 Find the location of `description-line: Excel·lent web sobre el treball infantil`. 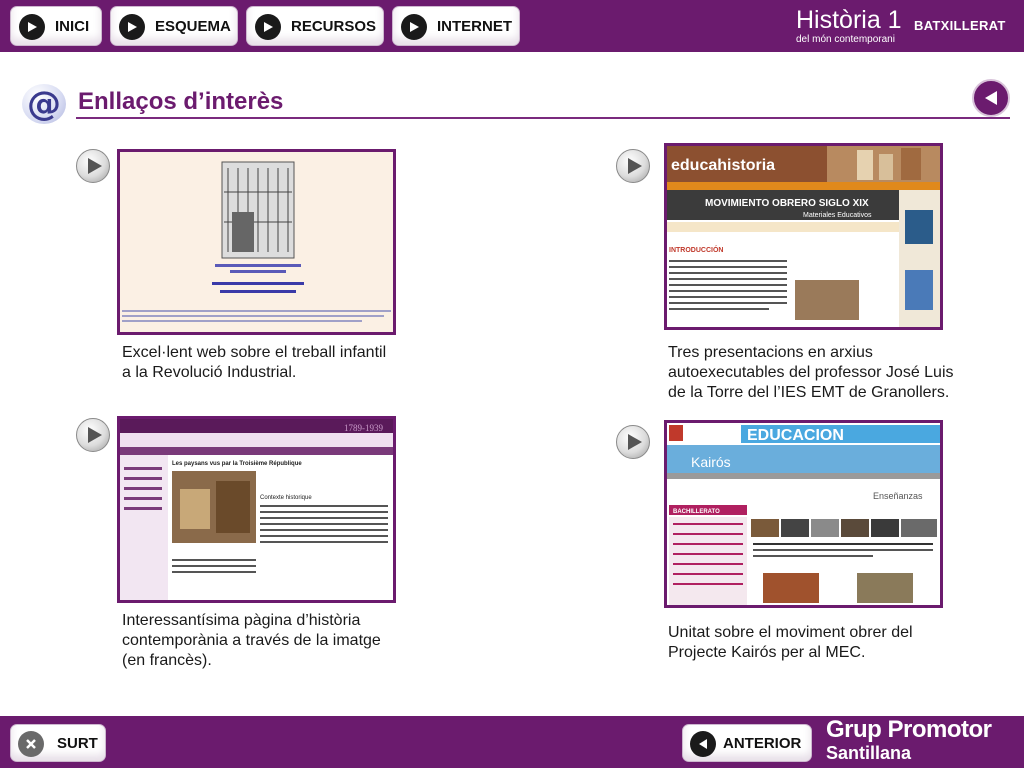

description-line: Excel·lent web sobre el treball infantil is located at coordinates (254, 352).